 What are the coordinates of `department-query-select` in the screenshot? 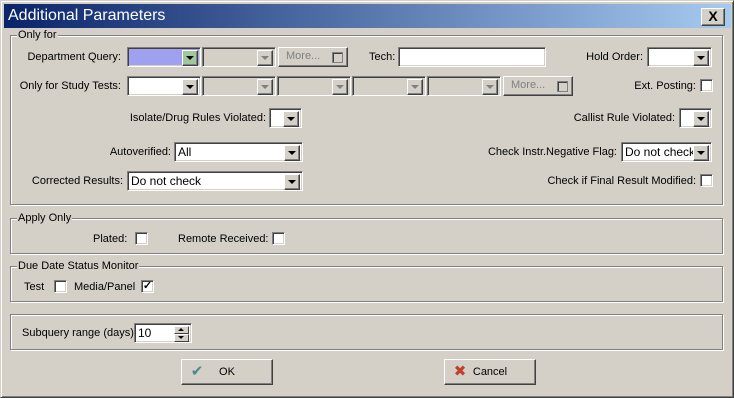 It's located at (164, 57).